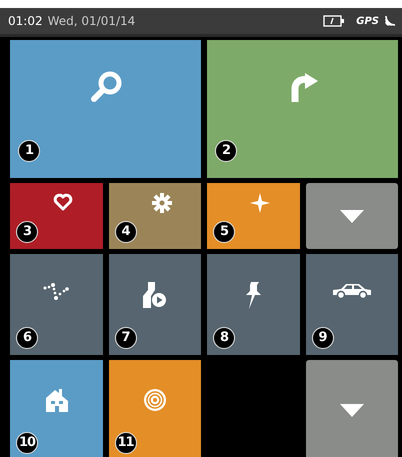  I want to click on number-badge: 2, so click(226, 151).